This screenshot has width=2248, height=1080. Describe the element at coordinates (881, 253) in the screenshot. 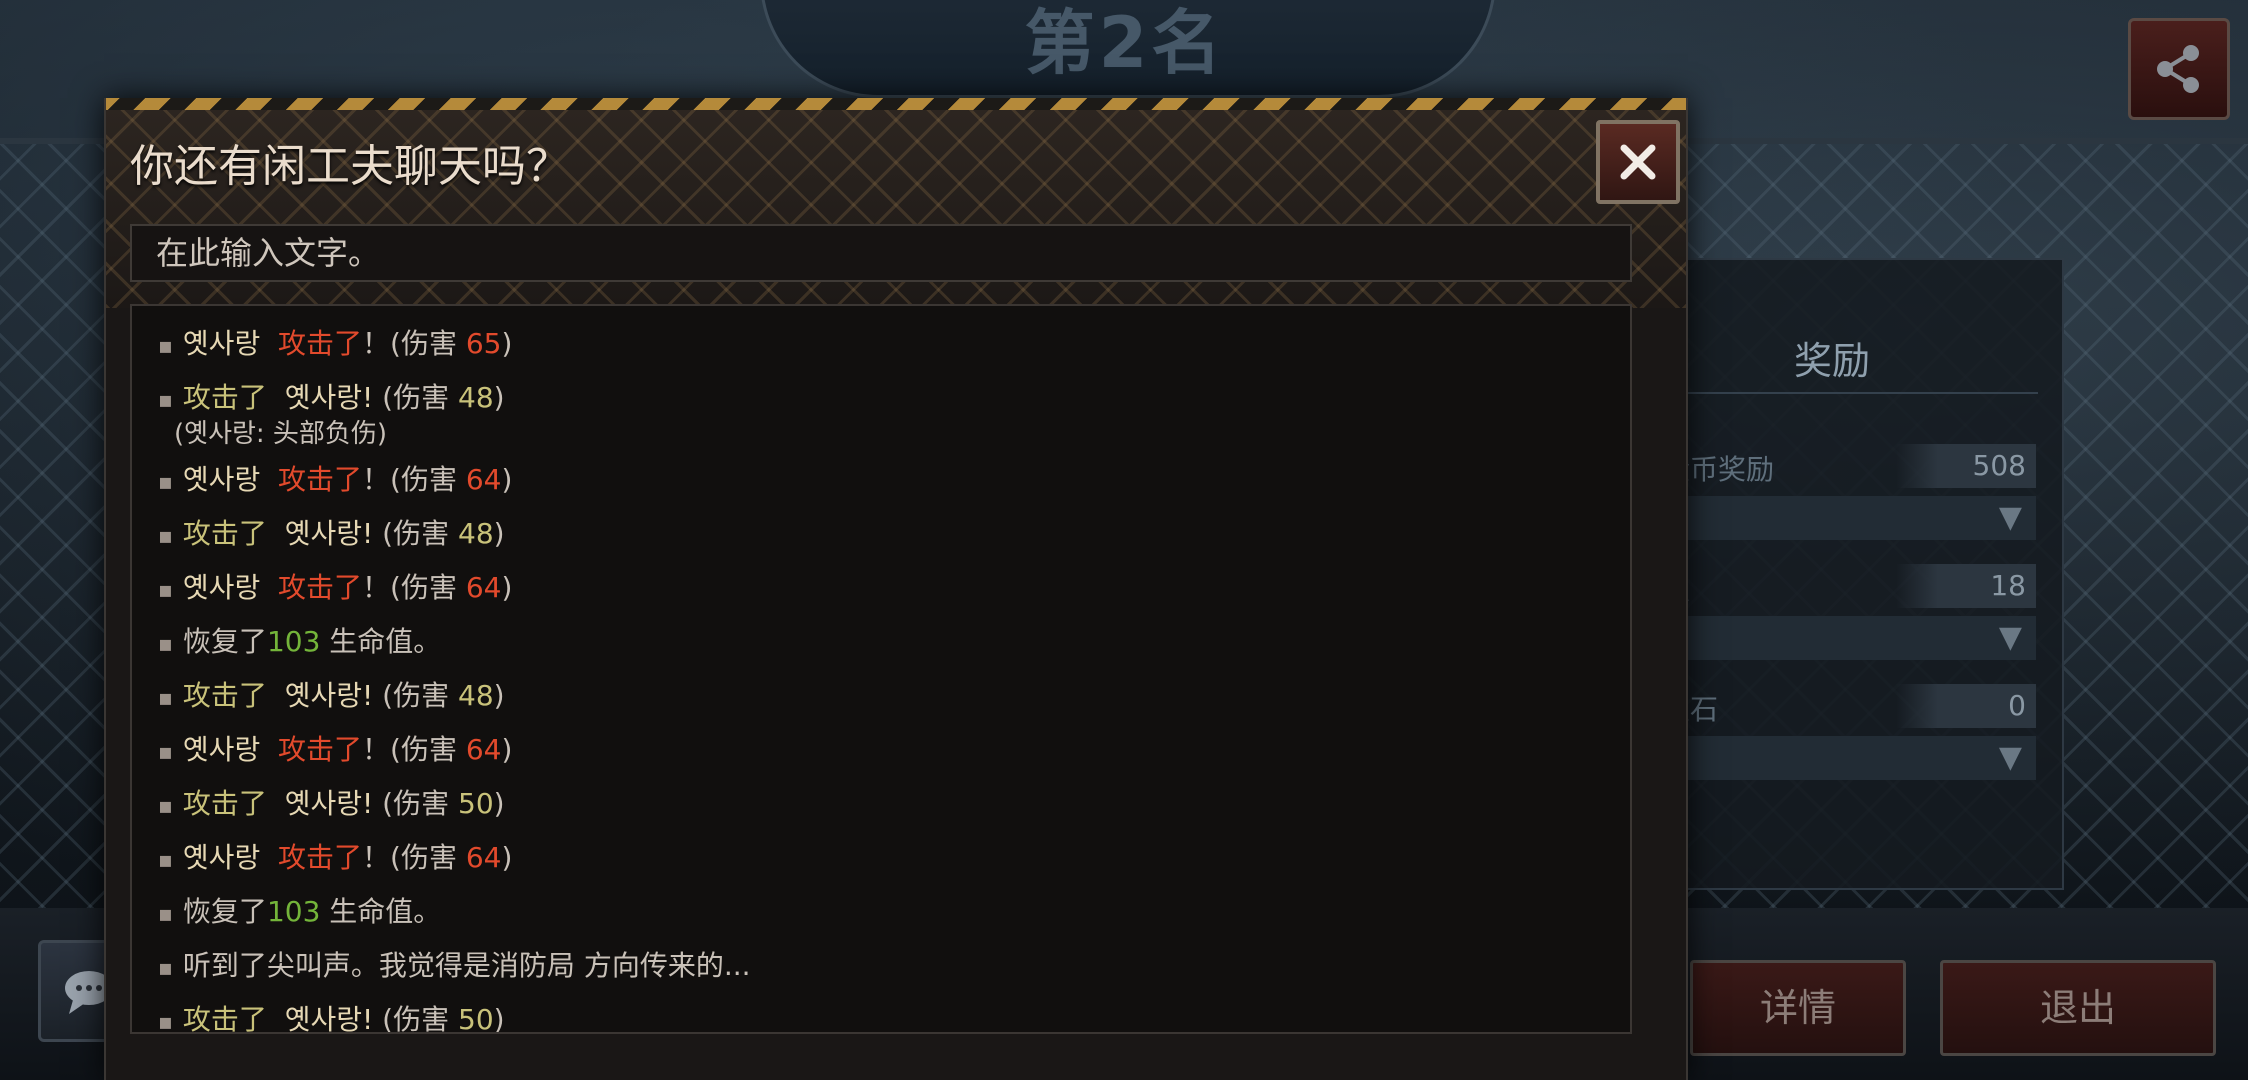

I see `chat-input: 在此输入文字。` at that location.